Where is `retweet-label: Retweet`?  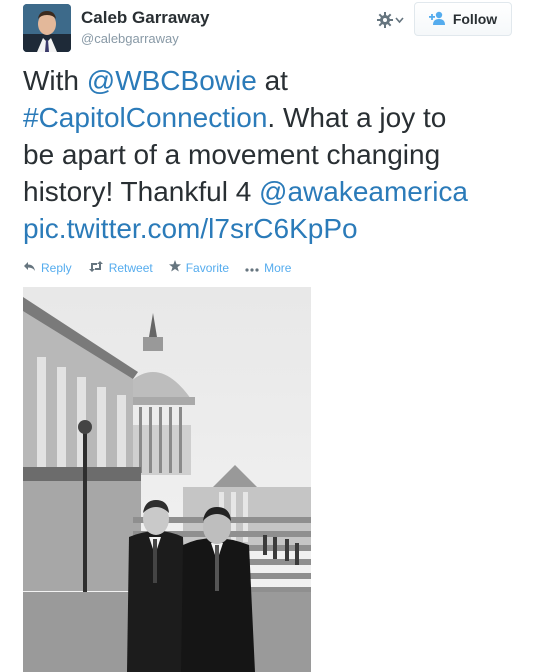 retweet-label: Retweet is located at coordinates (130, 267).